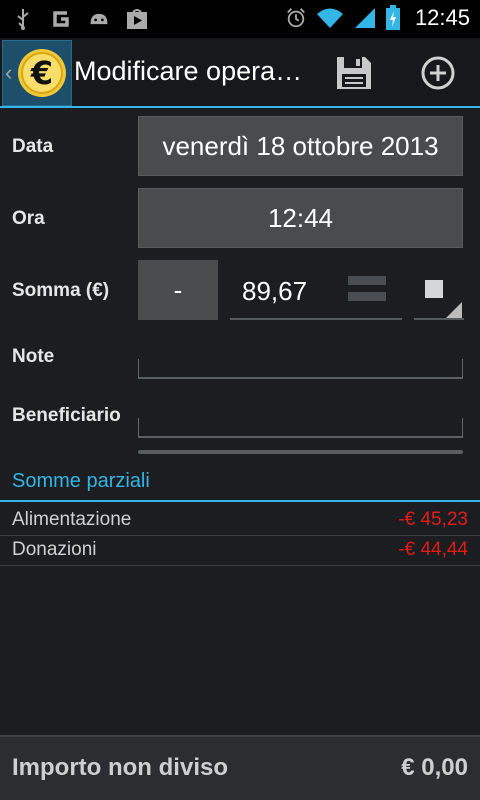  What do you see at coordinates (33, 356) in the screenshot?
I see `note-label: Note` at bounding box center [33, 356].